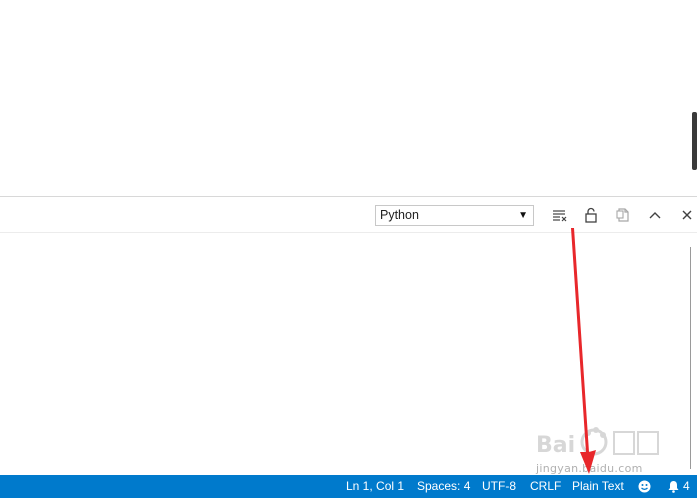 Image resolution: width=697 pixels, height=498 pixels. What do you see at coordinates (686, 486) in the screenshot?
I see `notifications-count: 4` at bounding box center [686, 486].